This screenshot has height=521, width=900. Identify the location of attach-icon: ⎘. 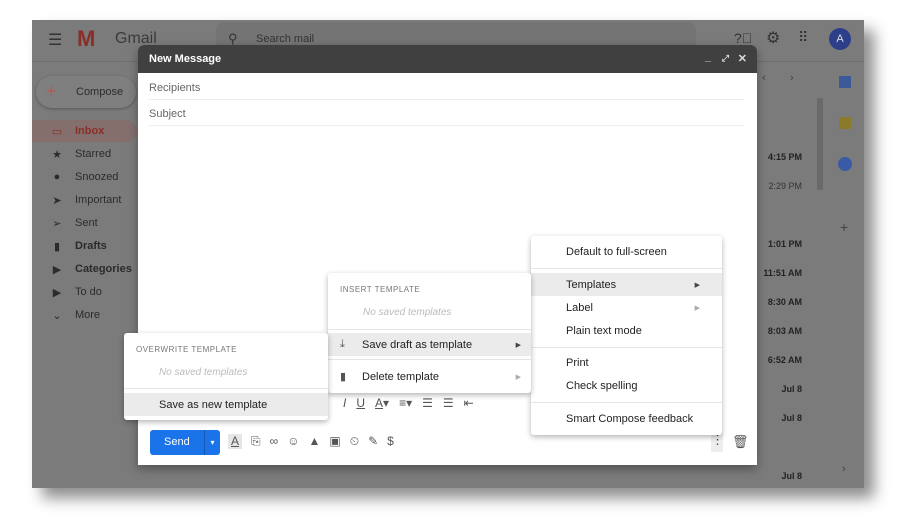
(256, 441).